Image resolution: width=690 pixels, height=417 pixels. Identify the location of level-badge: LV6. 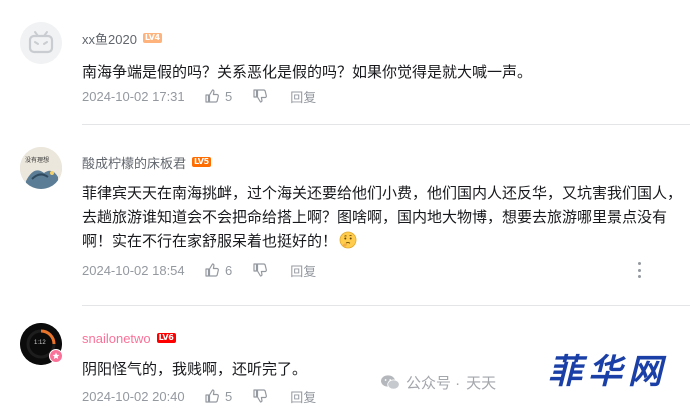
(166, 338).